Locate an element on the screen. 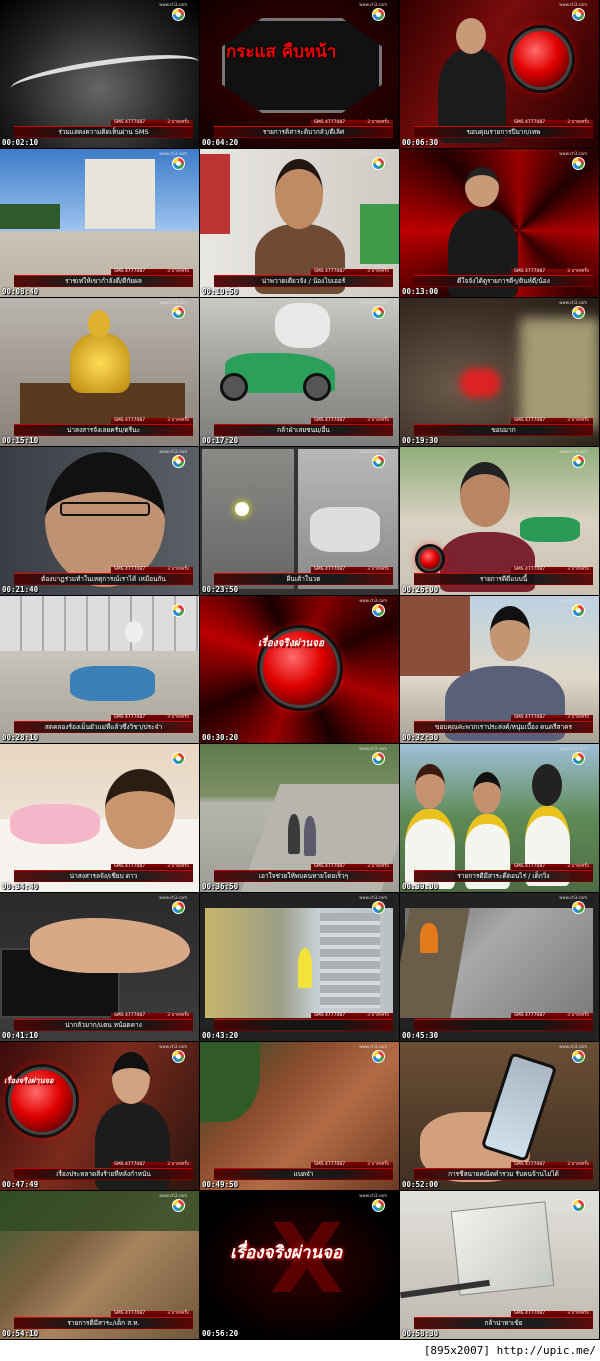 This screenshot has height=1361, width=600. viewer-comment-ticker: ราชเท่ให้เขากำลังดี/ดีกัยผล is located at coordinates (103, 280).